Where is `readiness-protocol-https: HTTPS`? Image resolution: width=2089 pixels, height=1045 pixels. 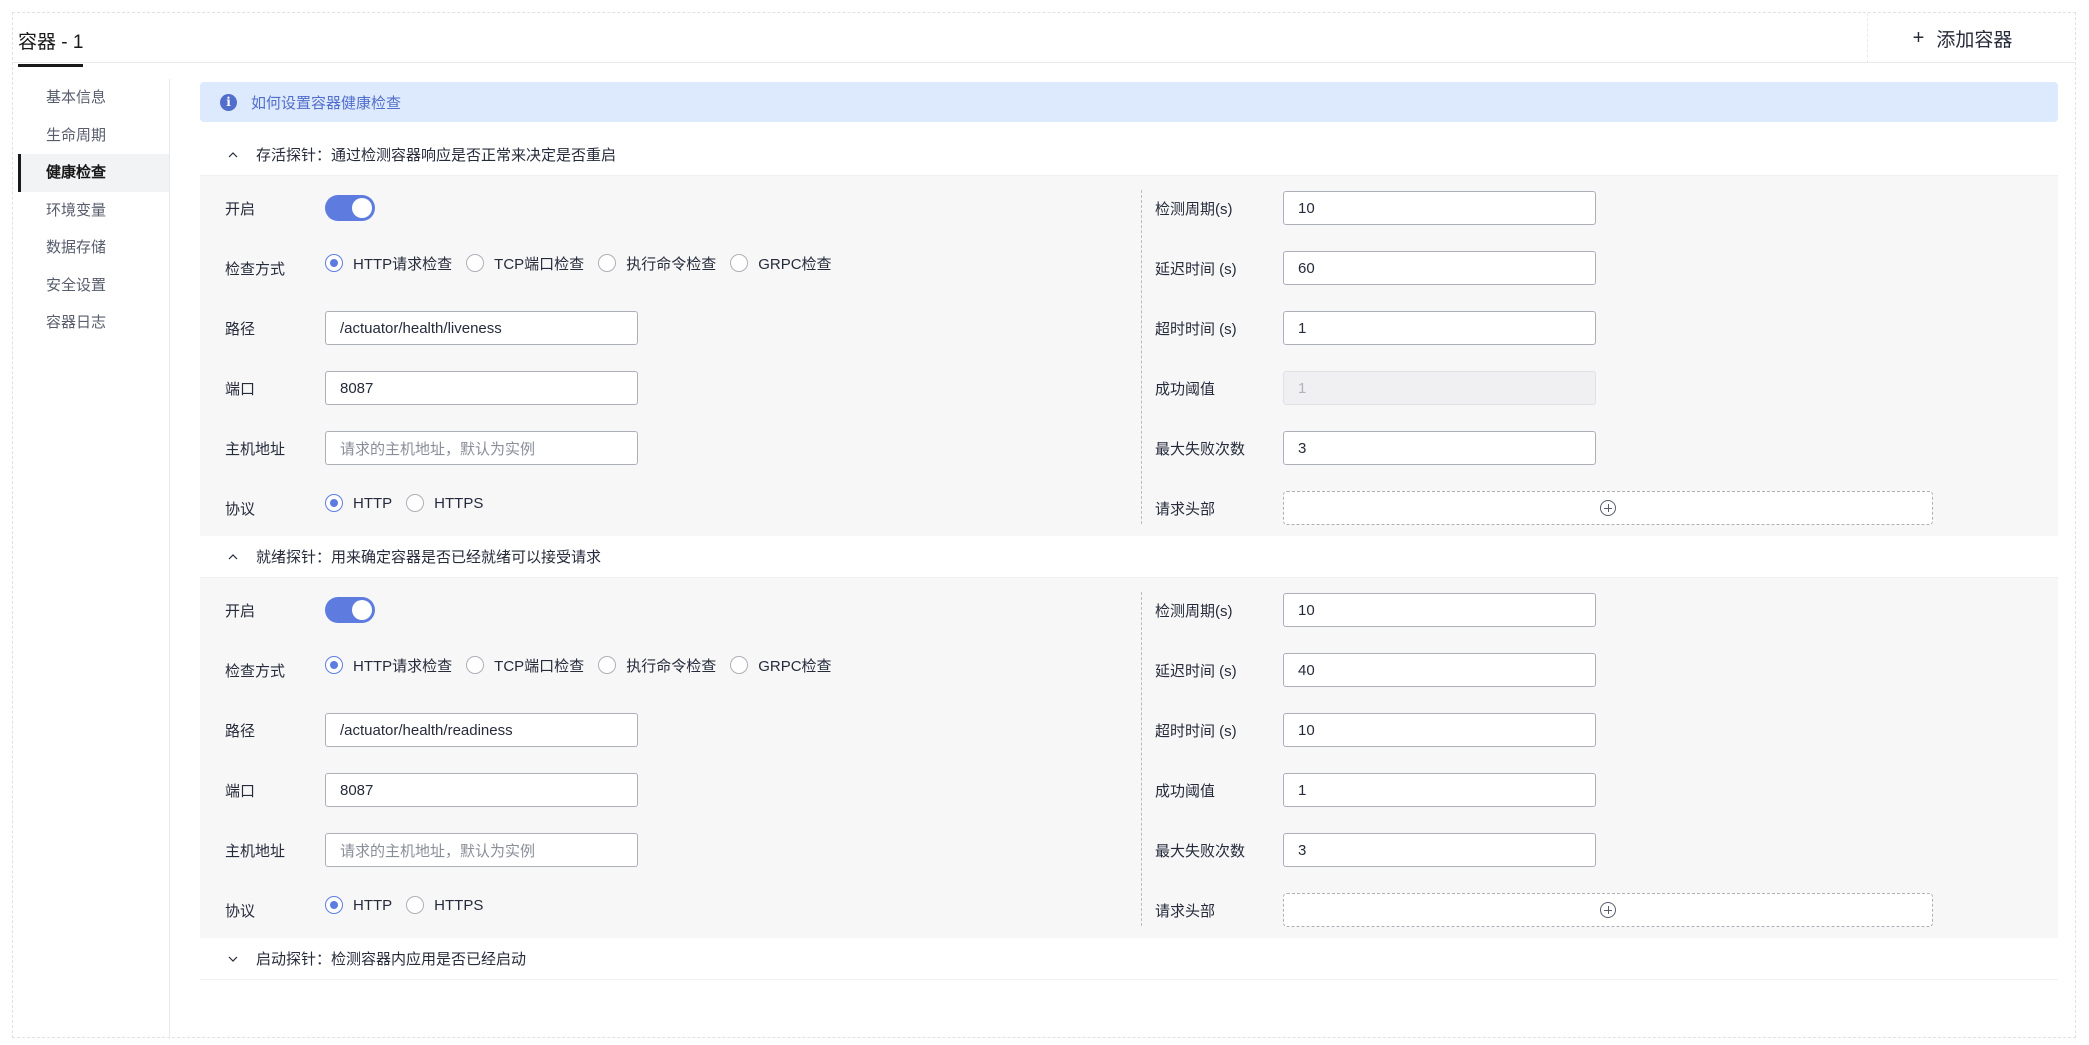
readiness-protocol-https: HTTPS is located at coordinates (444, 905).